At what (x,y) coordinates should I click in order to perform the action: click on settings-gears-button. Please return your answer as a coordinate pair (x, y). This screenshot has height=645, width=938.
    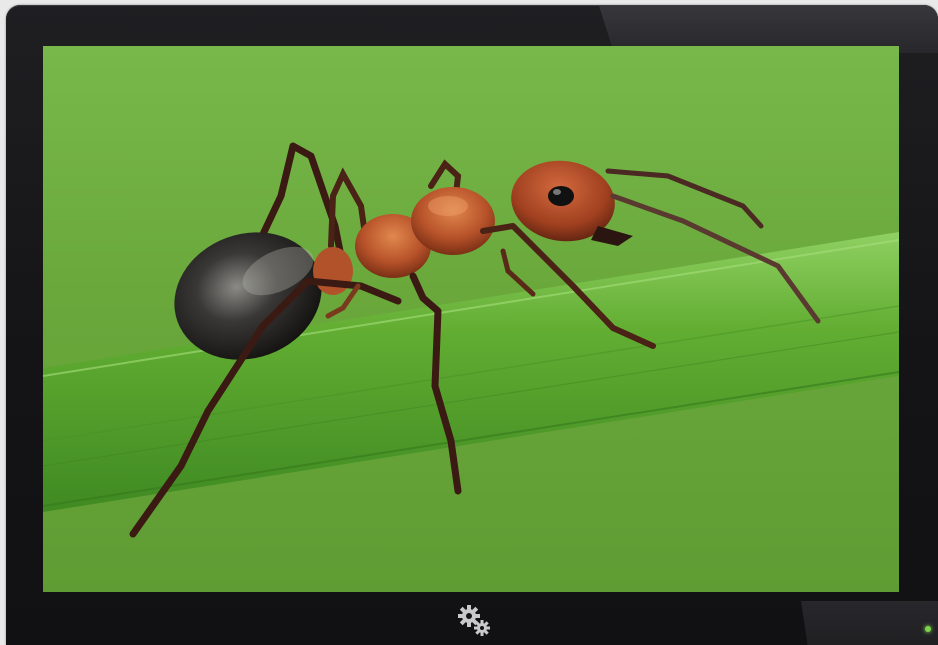
    Looking at the image, I should click on (475, 621).